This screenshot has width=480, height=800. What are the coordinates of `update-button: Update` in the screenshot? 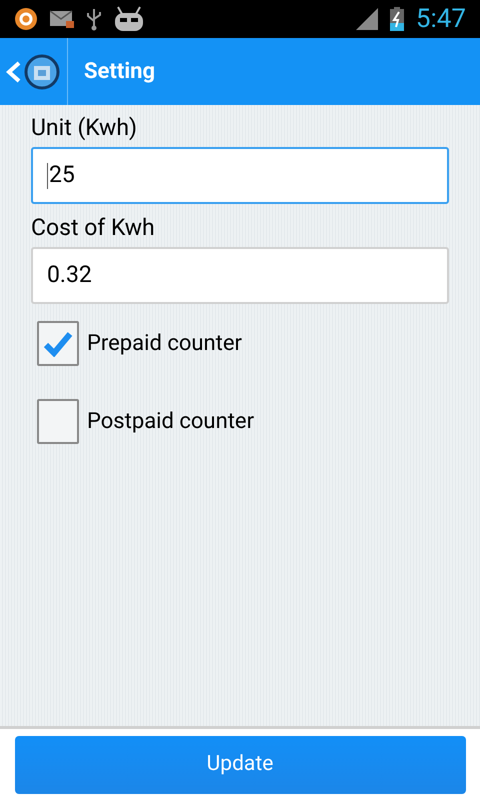 It's located at (240, 765).